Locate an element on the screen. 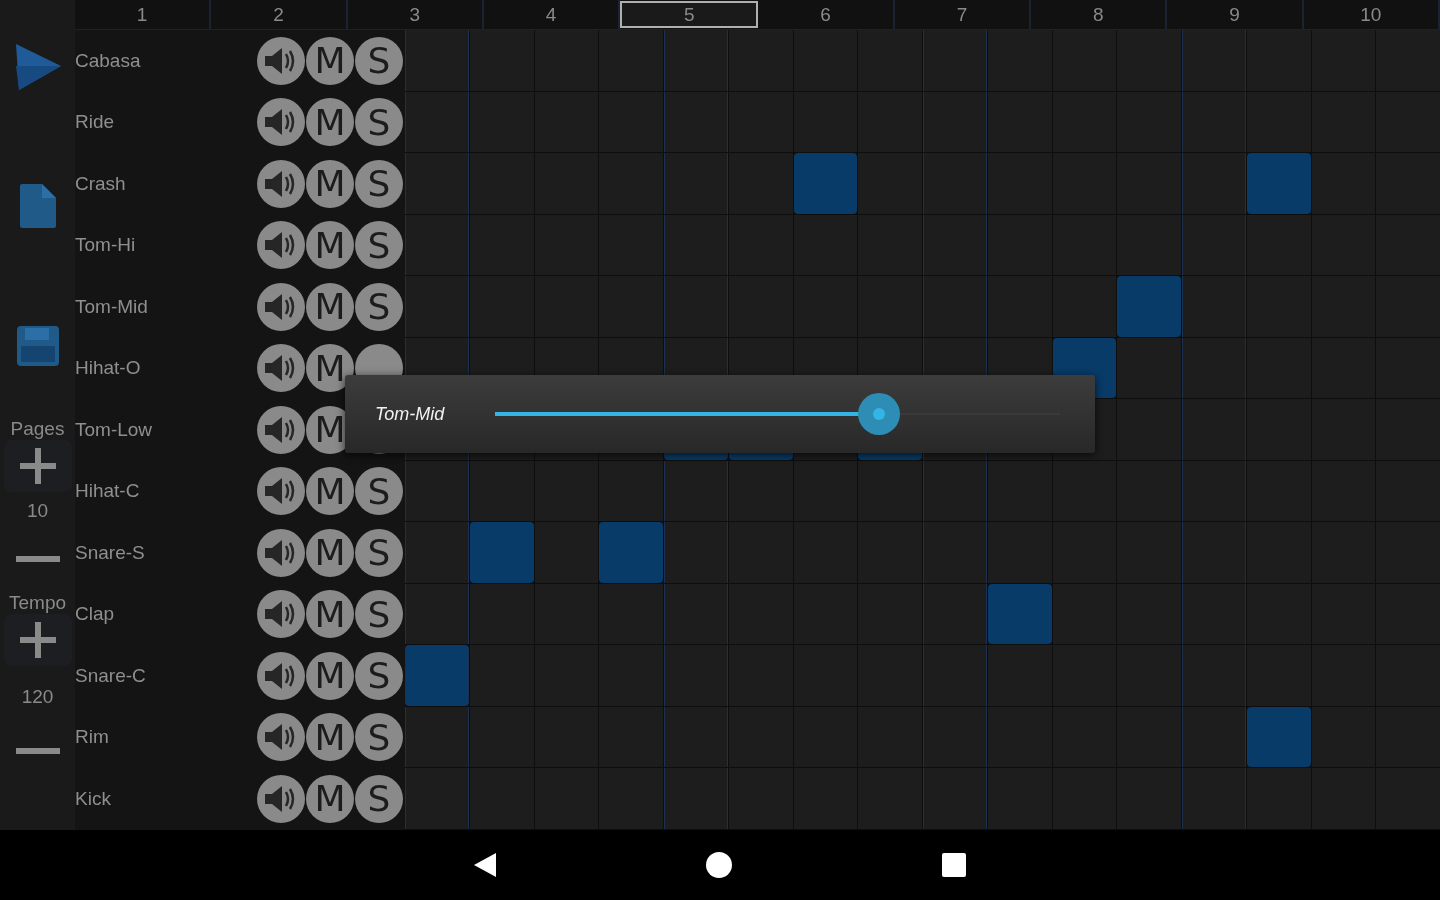 Image resolution: width=1440 pixels, height=900 pixels. track-name: Kick is located at coordinates (93, 798).